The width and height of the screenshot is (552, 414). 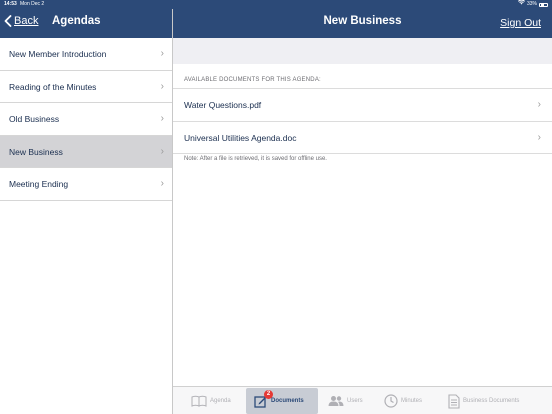 I want to click on agenda-item-label: New Member Introduction, so click(x=58, y=54).